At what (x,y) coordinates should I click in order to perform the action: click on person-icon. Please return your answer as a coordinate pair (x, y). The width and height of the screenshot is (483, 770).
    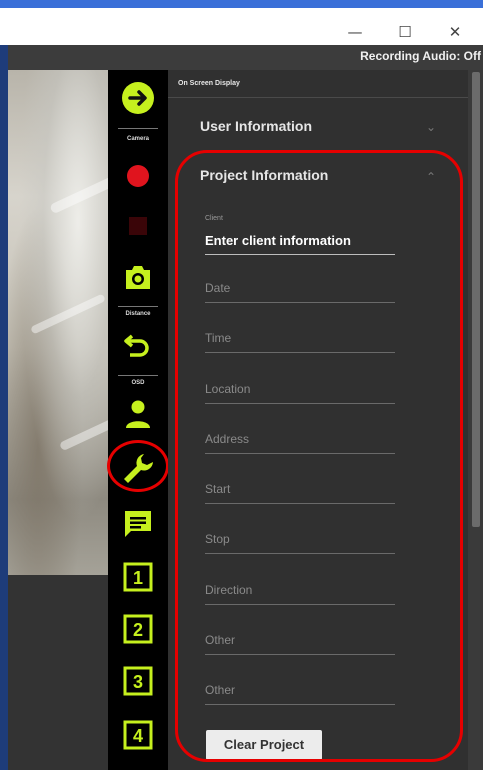
    Looking at the image, I should click on (138, 414).